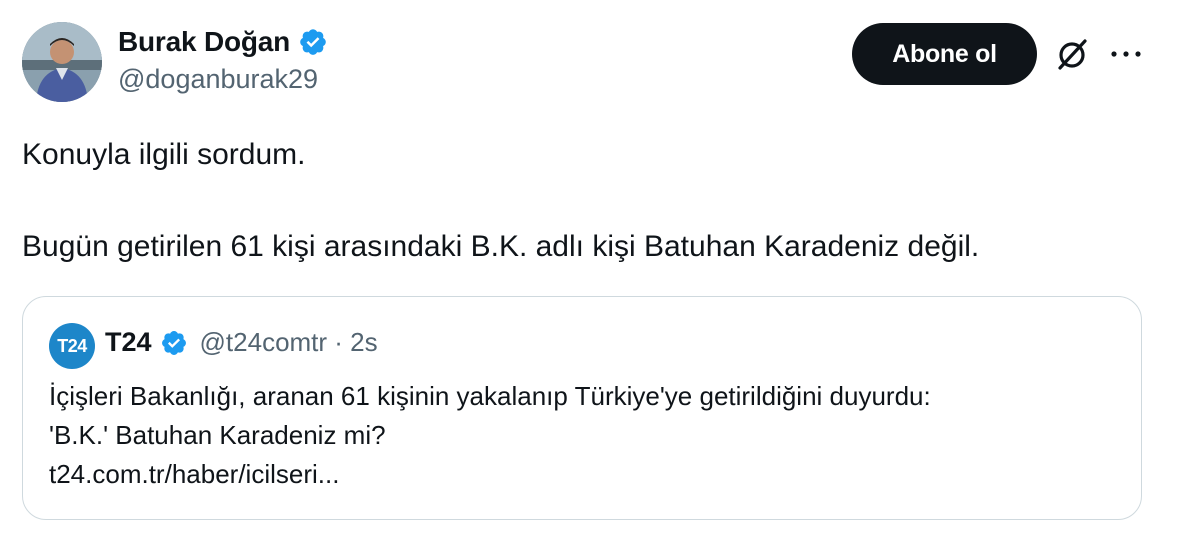 The image size is (1200, 544). Describe the element at coordinates (217, 435) in the screenshot. I see `quoted-tweet-text-line: 'B.K.' Batuhan Karadeniz mi?` at that location.